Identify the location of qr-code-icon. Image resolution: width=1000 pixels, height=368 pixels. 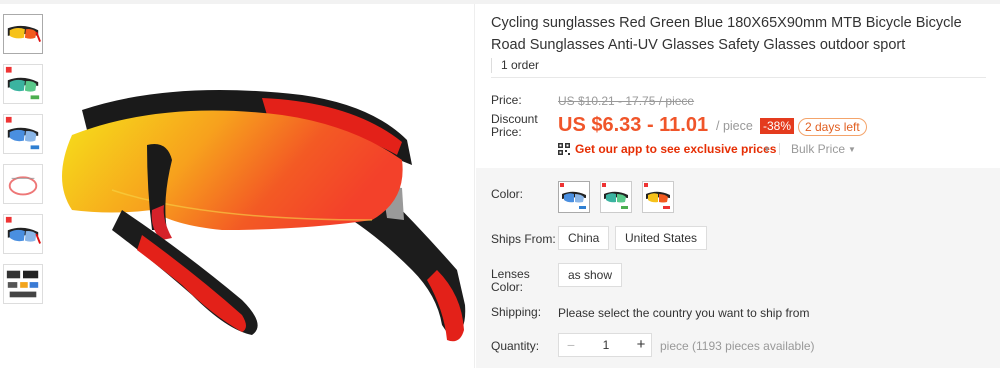
(564, 149).